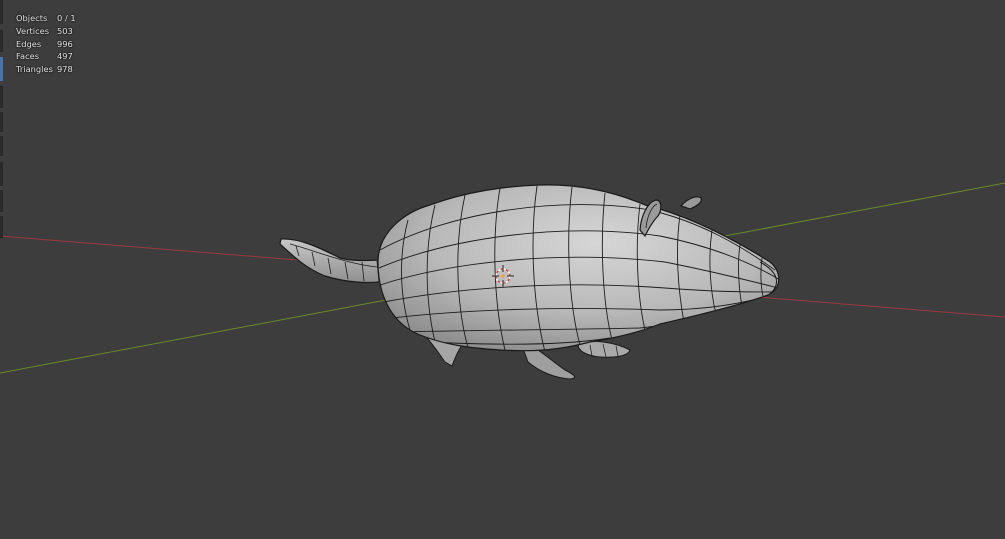  Describe the element at coordinates (46, 56) in the screenshot. I see `stat-row-faces: Faces 497` at that location.